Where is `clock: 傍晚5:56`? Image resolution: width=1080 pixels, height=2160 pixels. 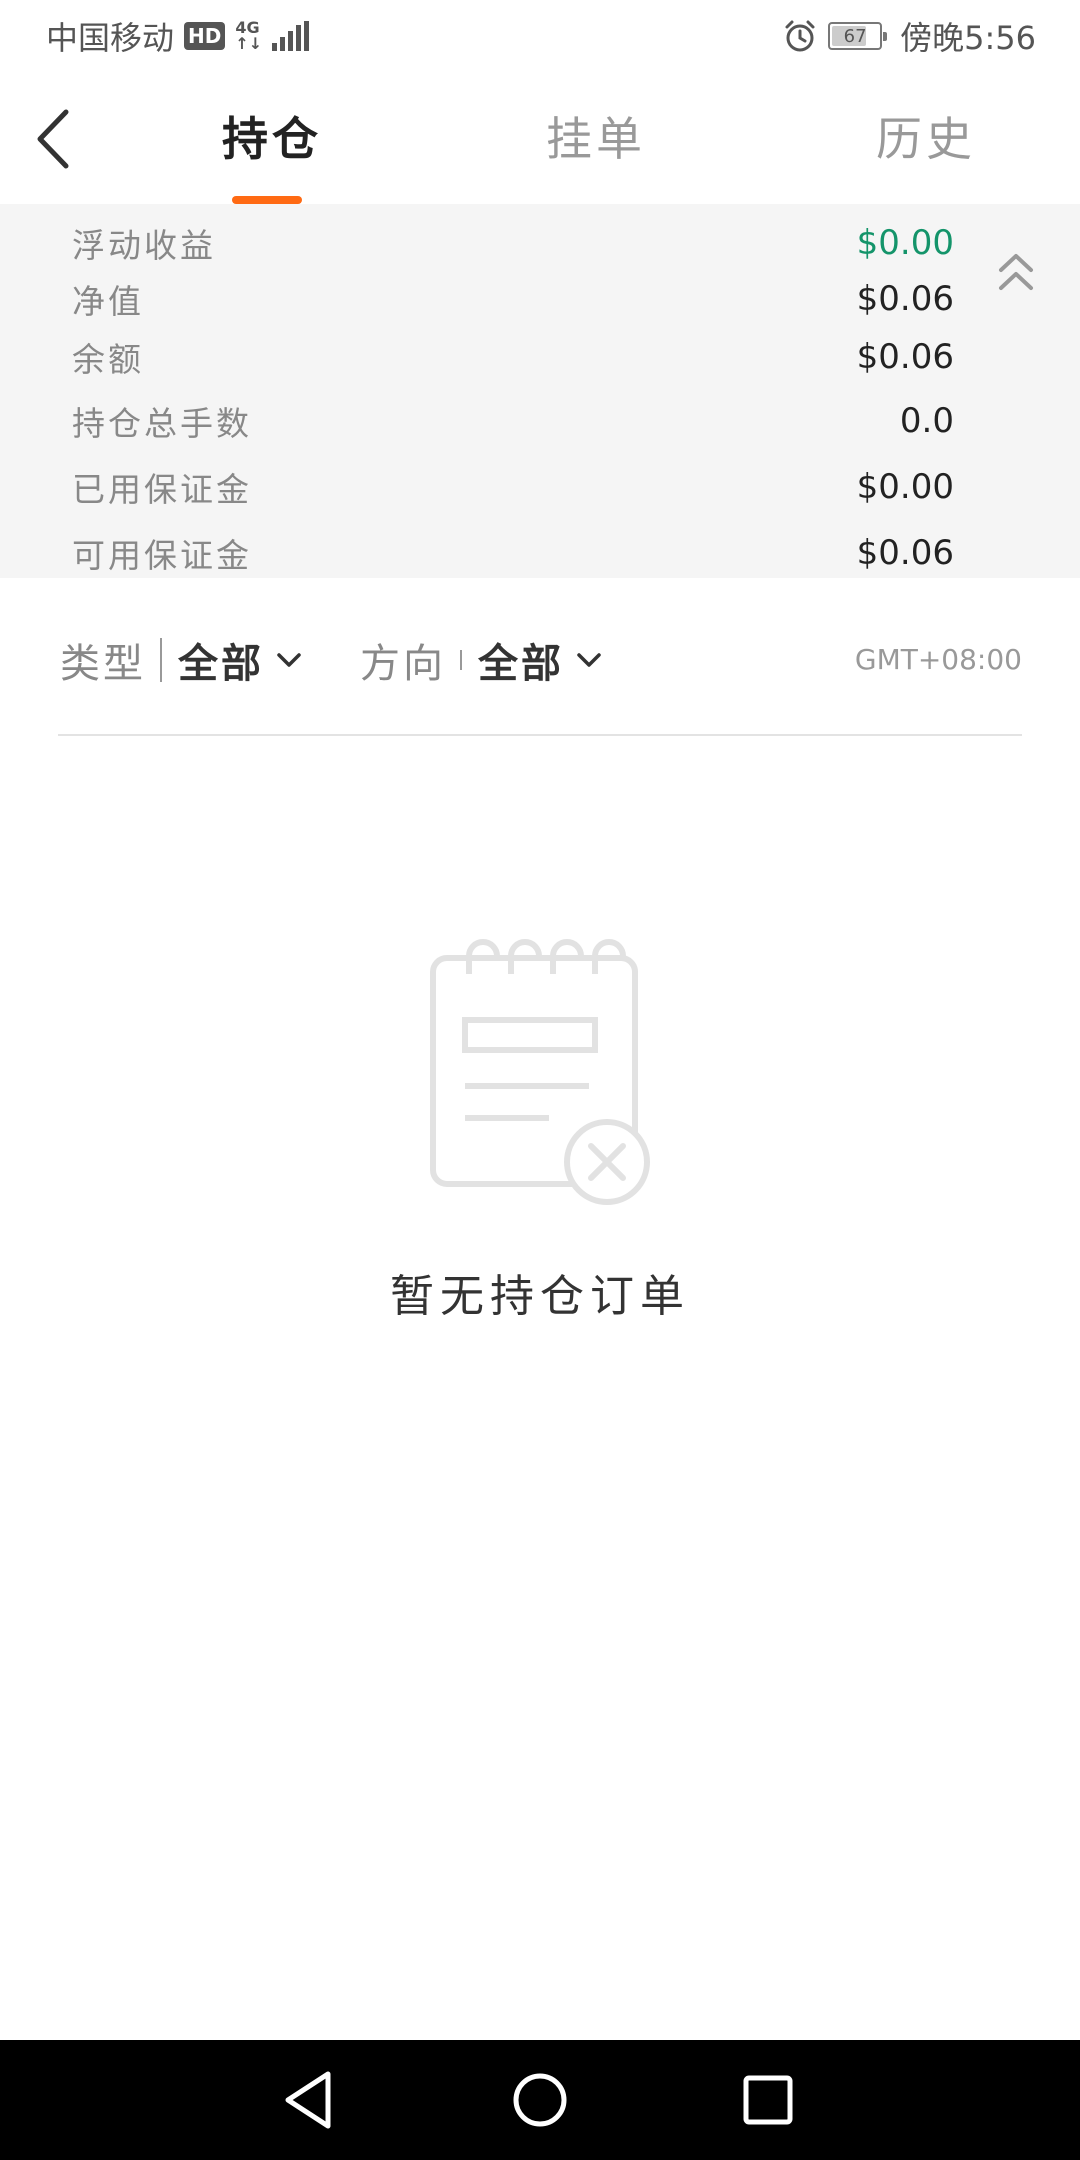
clock: 傍晚5:56 is located at coordinates (968, 38).